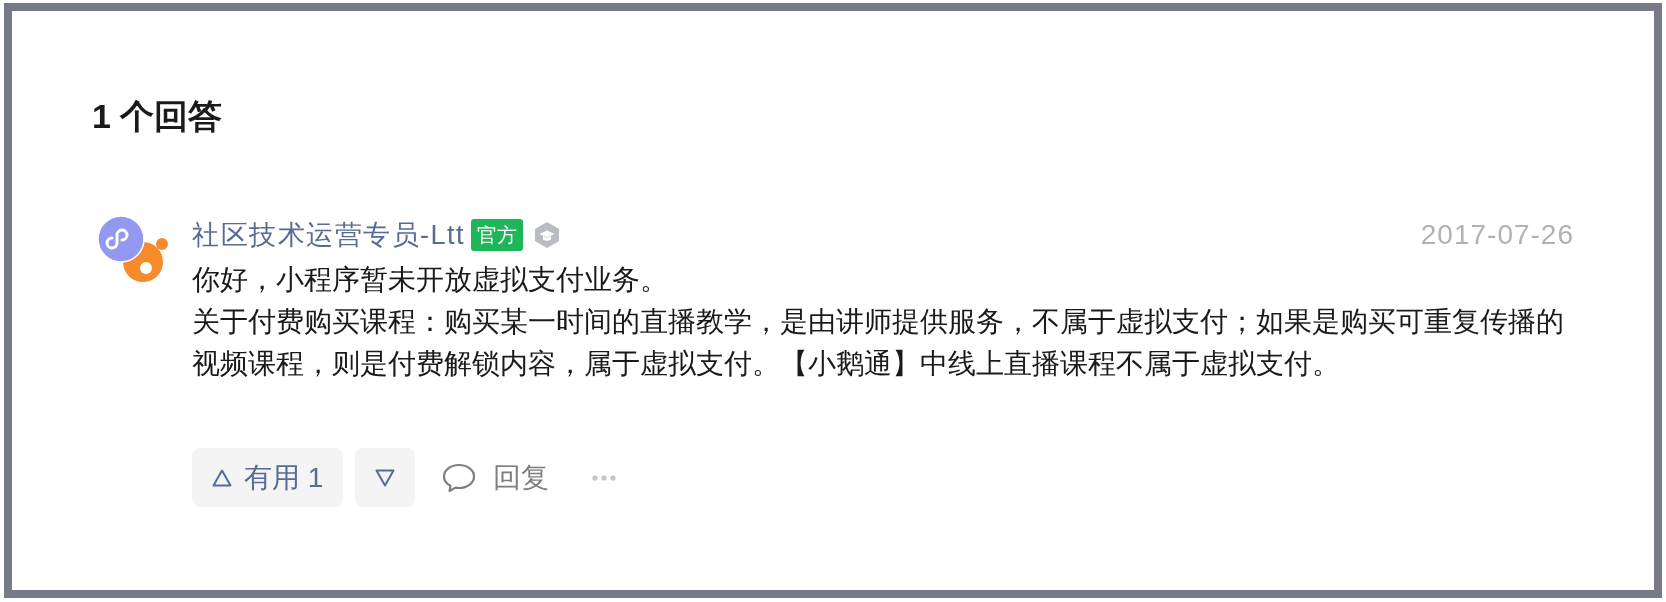  I want to click on triangle-down-icon, so click(385, 477).